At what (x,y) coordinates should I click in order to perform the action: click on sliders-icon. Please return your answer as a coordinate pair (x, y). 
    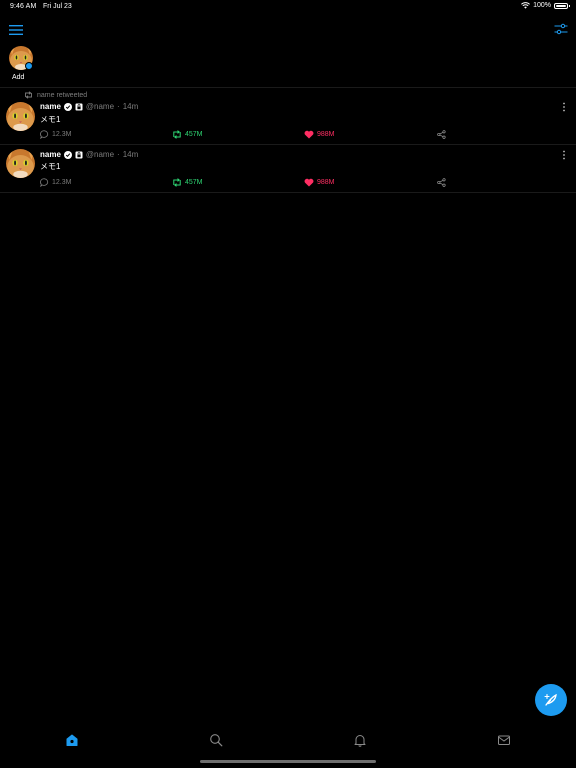
    Looking at the image, I should click on (561, 29).